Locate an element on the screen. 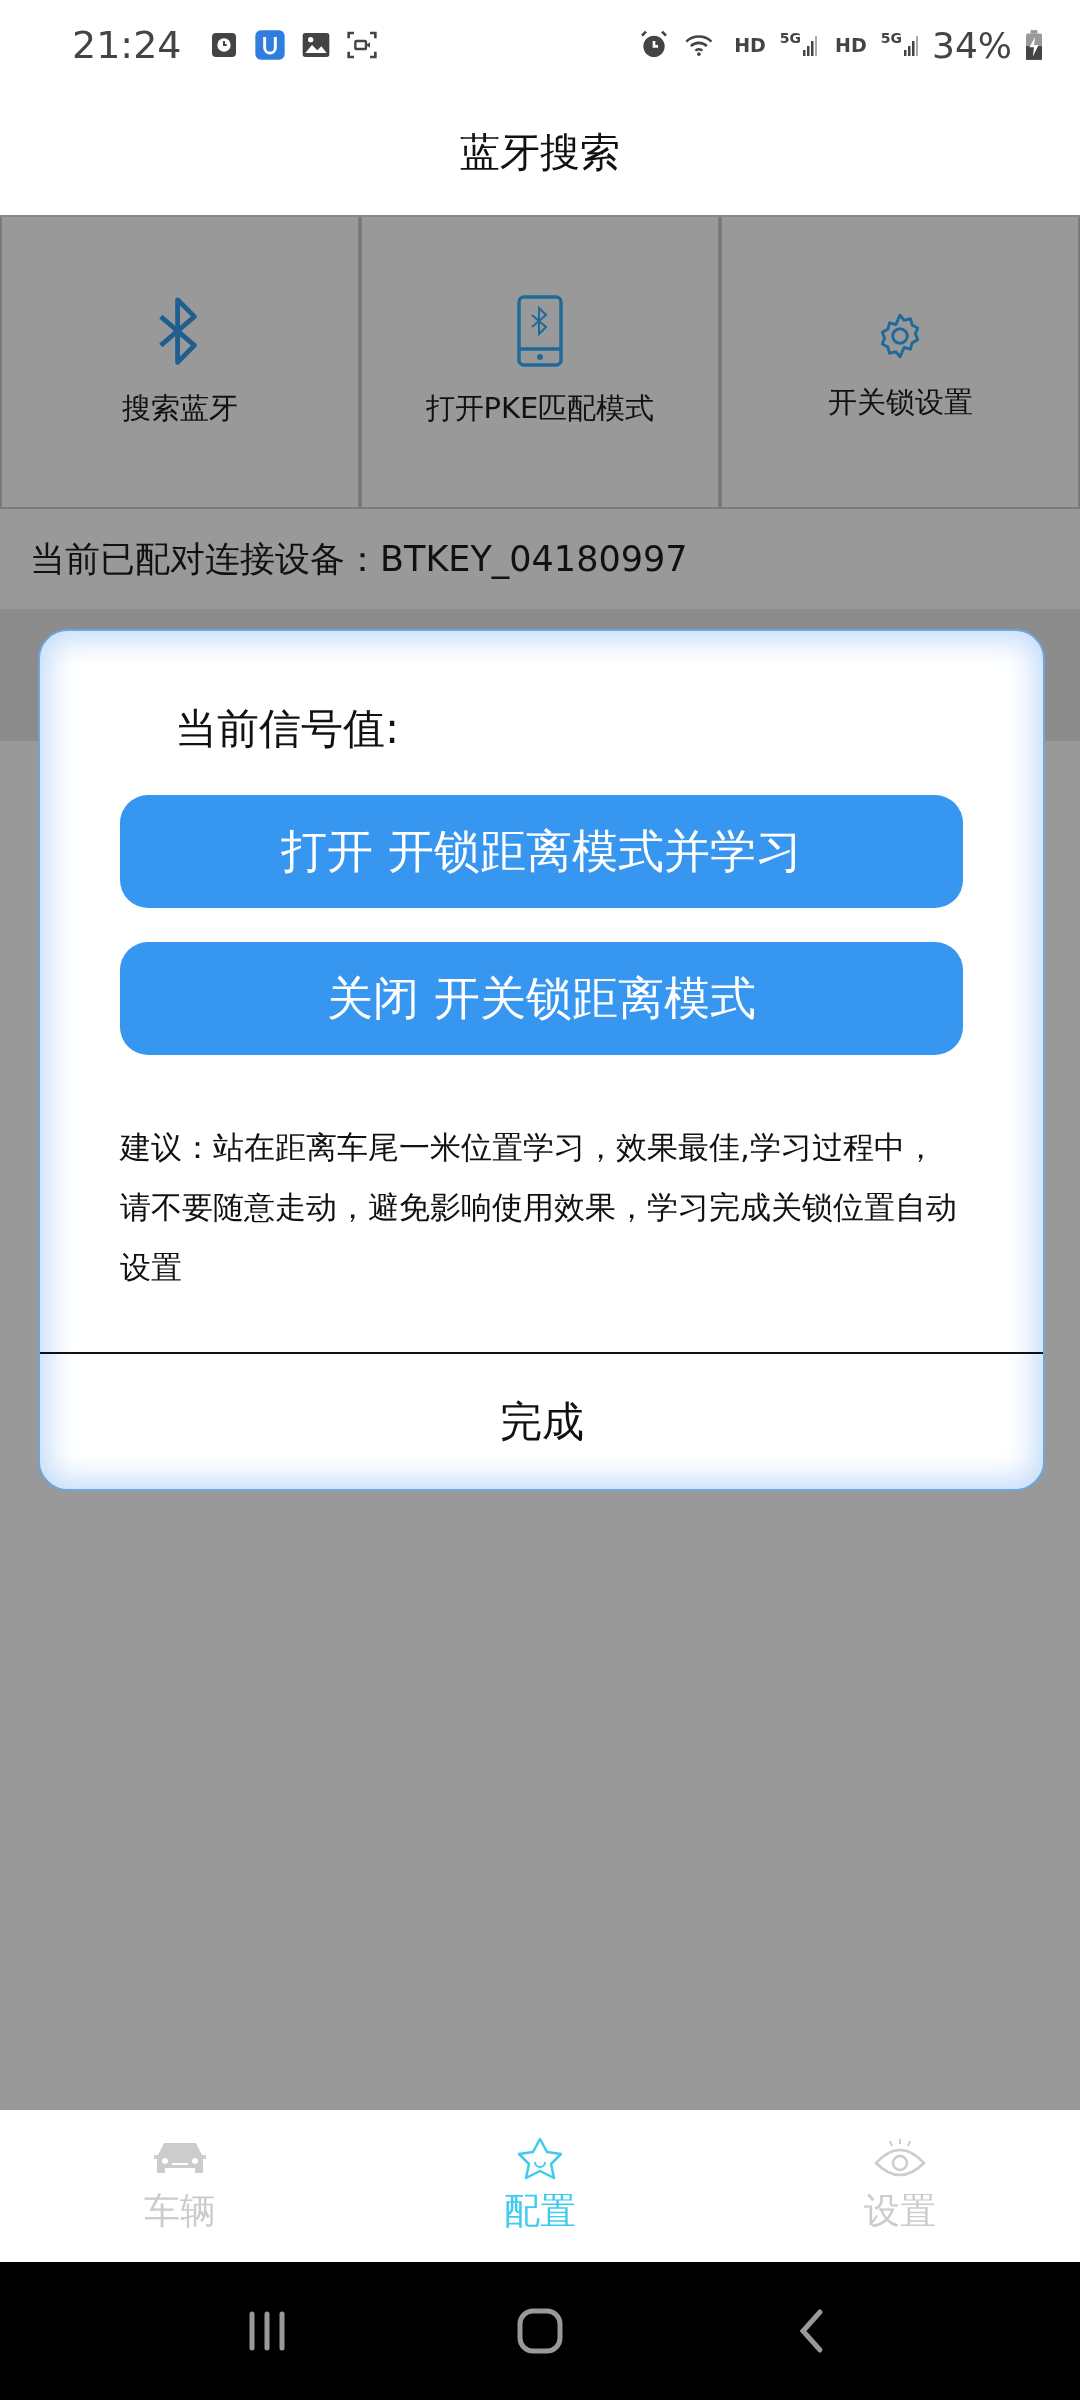  action-tile: 搜索蓝牙 is located at coordinates (180, 363).